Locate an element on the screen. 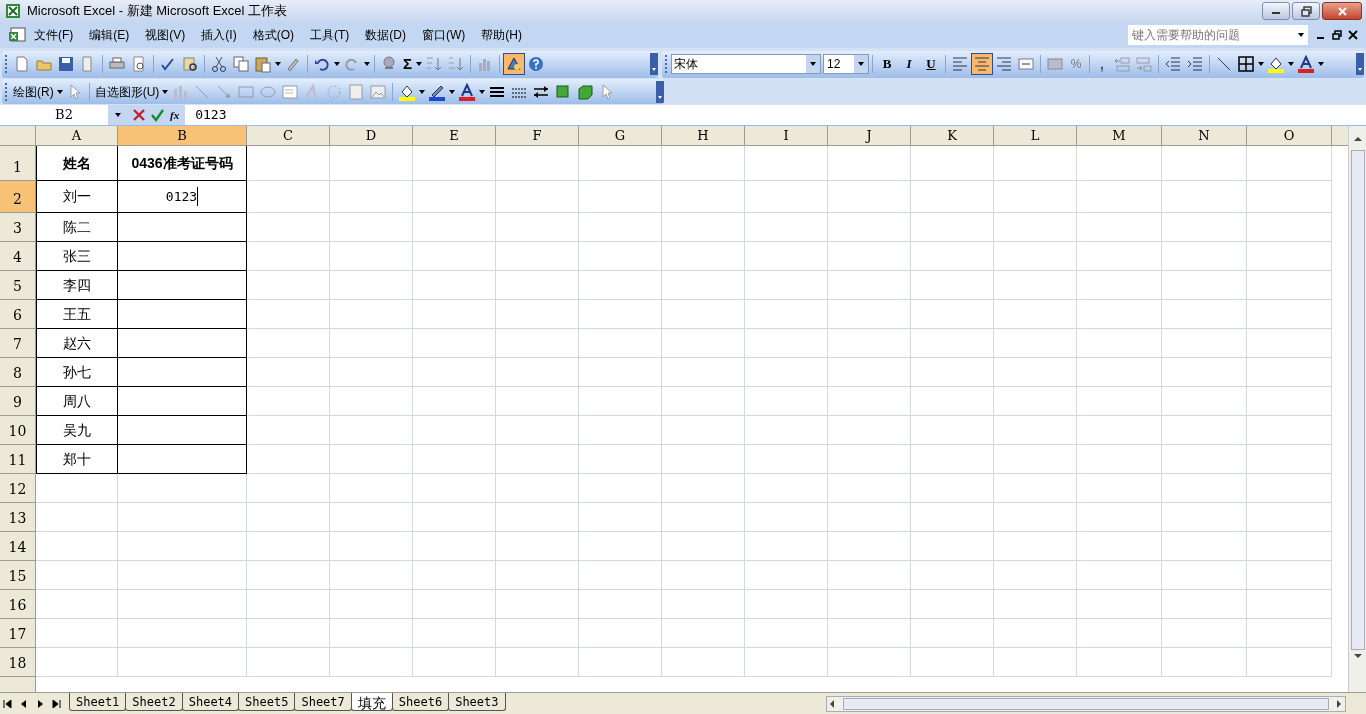 Image resolution: width=1366 pixels, height=714 pixels. italic-button: I is located at coordinates (909, 64).